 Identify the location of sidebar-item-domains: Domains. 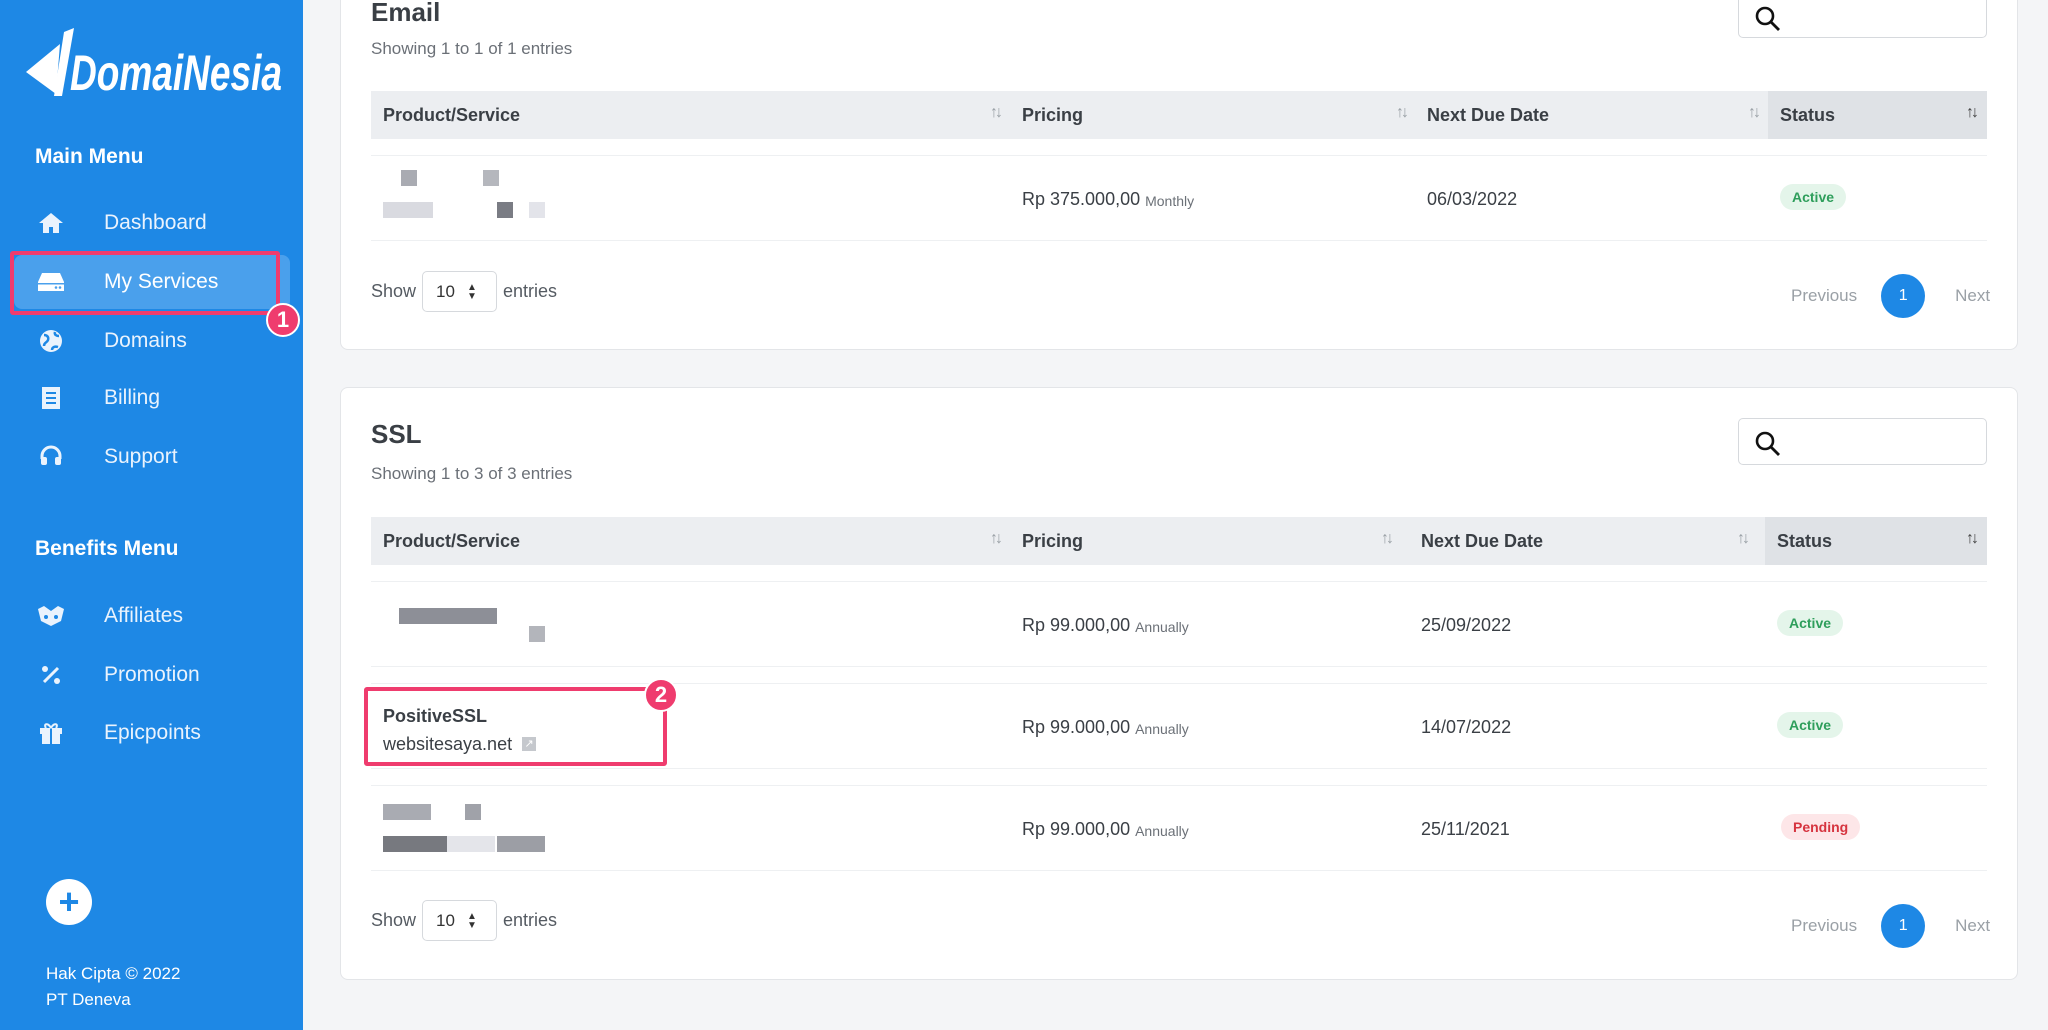
(152, 341).